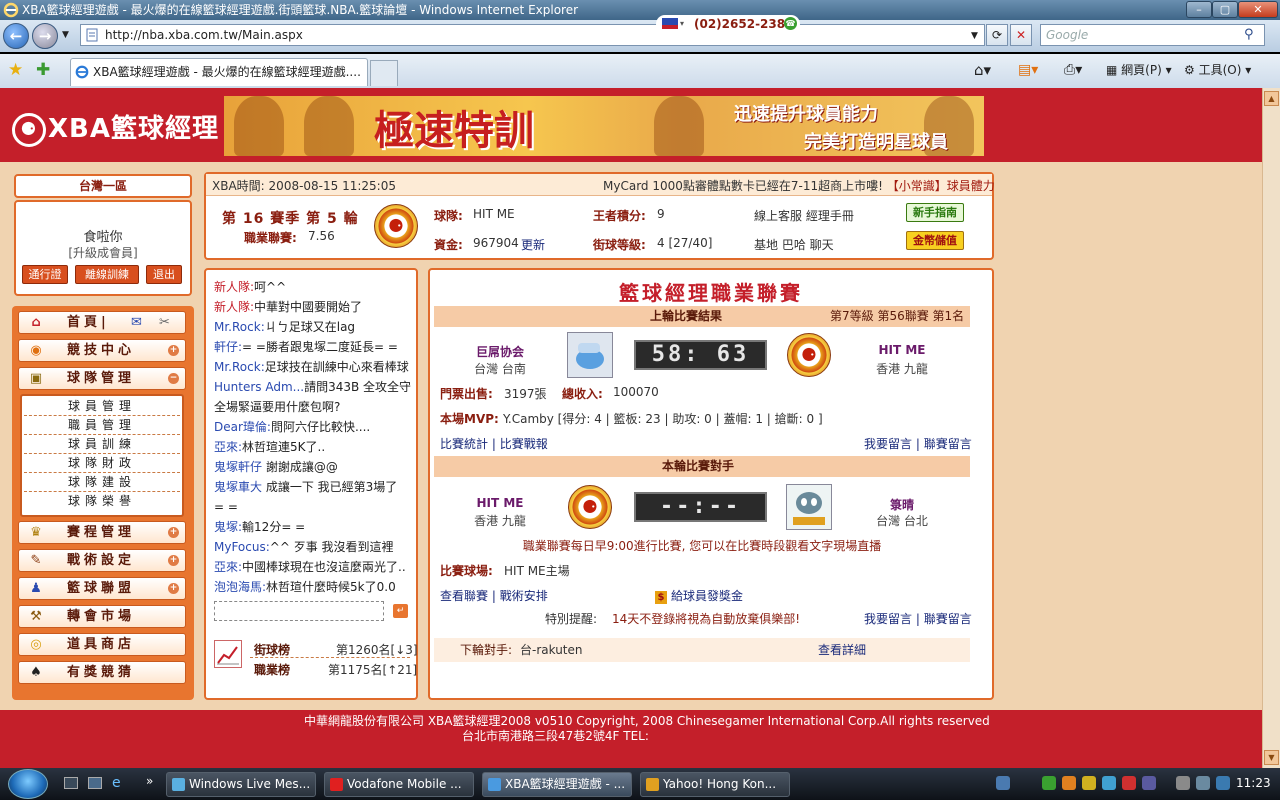 The image size is (1280, 800). What do you see at coordinates (102, 322) in the screenshot?
I see `menu-home: ⌂ 首頁| ✉ ✂` at bounding box center [102, 322].